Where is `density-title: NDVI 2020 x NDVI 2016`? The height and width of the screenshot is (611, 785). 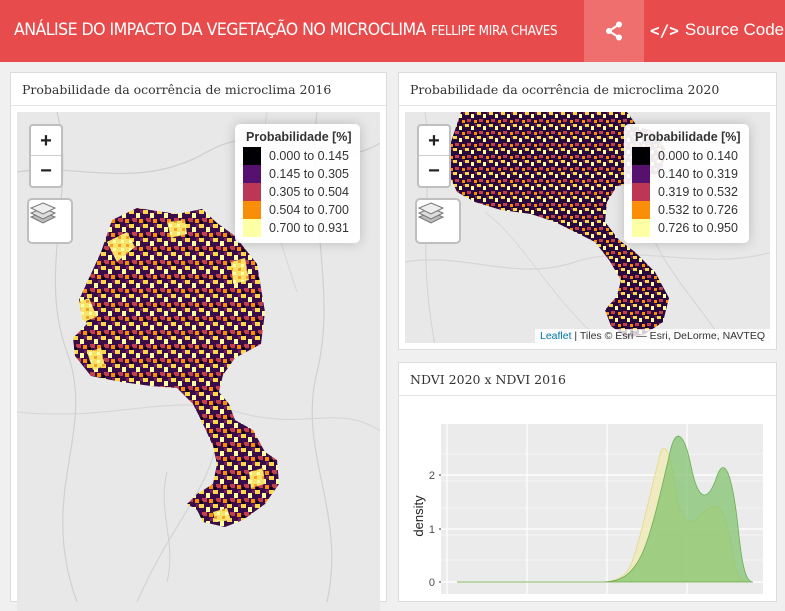
density-title: NDVI 2020 x NDVI 2016 is located at coordinates (587, 379).